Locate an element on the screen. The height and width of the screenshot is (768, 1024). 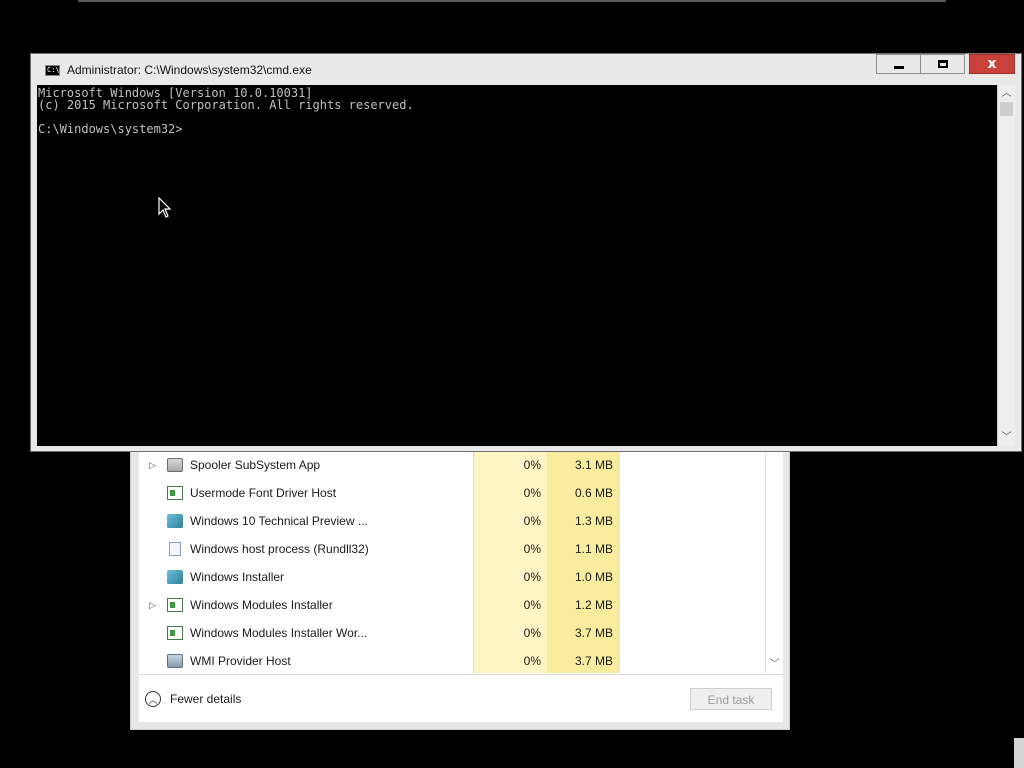
scroll-up-icon: ︿ is located at coordinates (1006, 93).